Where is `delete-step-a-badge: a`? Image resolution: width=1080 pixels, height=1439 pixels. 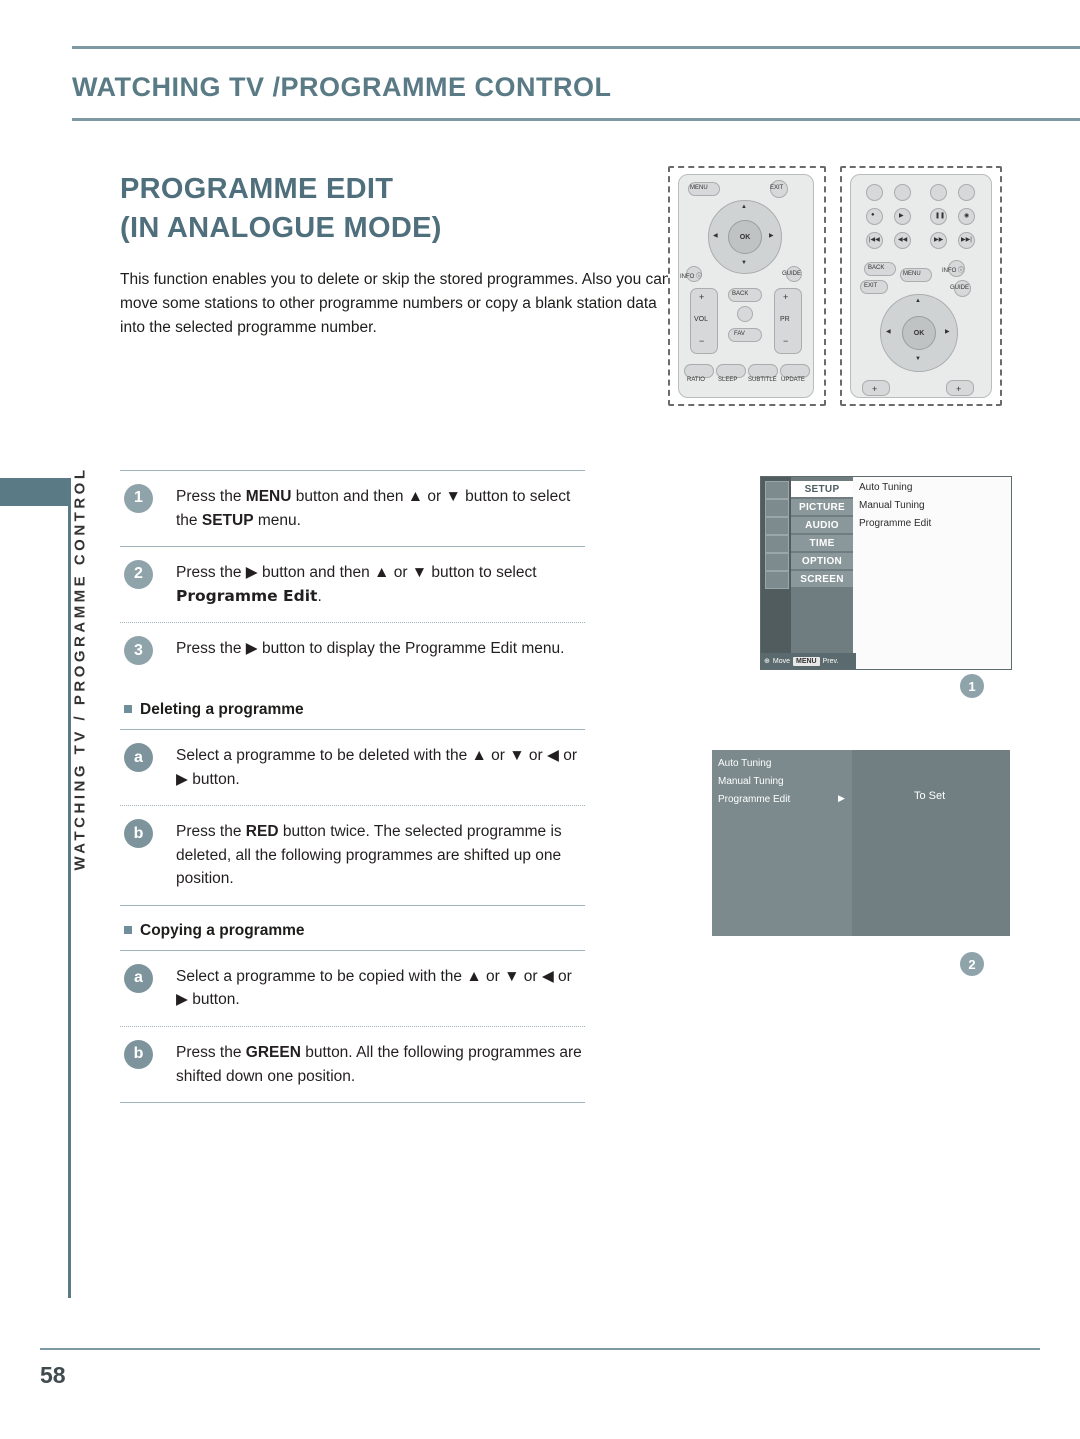
delete-step-a-badge: a is located at coordinates (138, 758).